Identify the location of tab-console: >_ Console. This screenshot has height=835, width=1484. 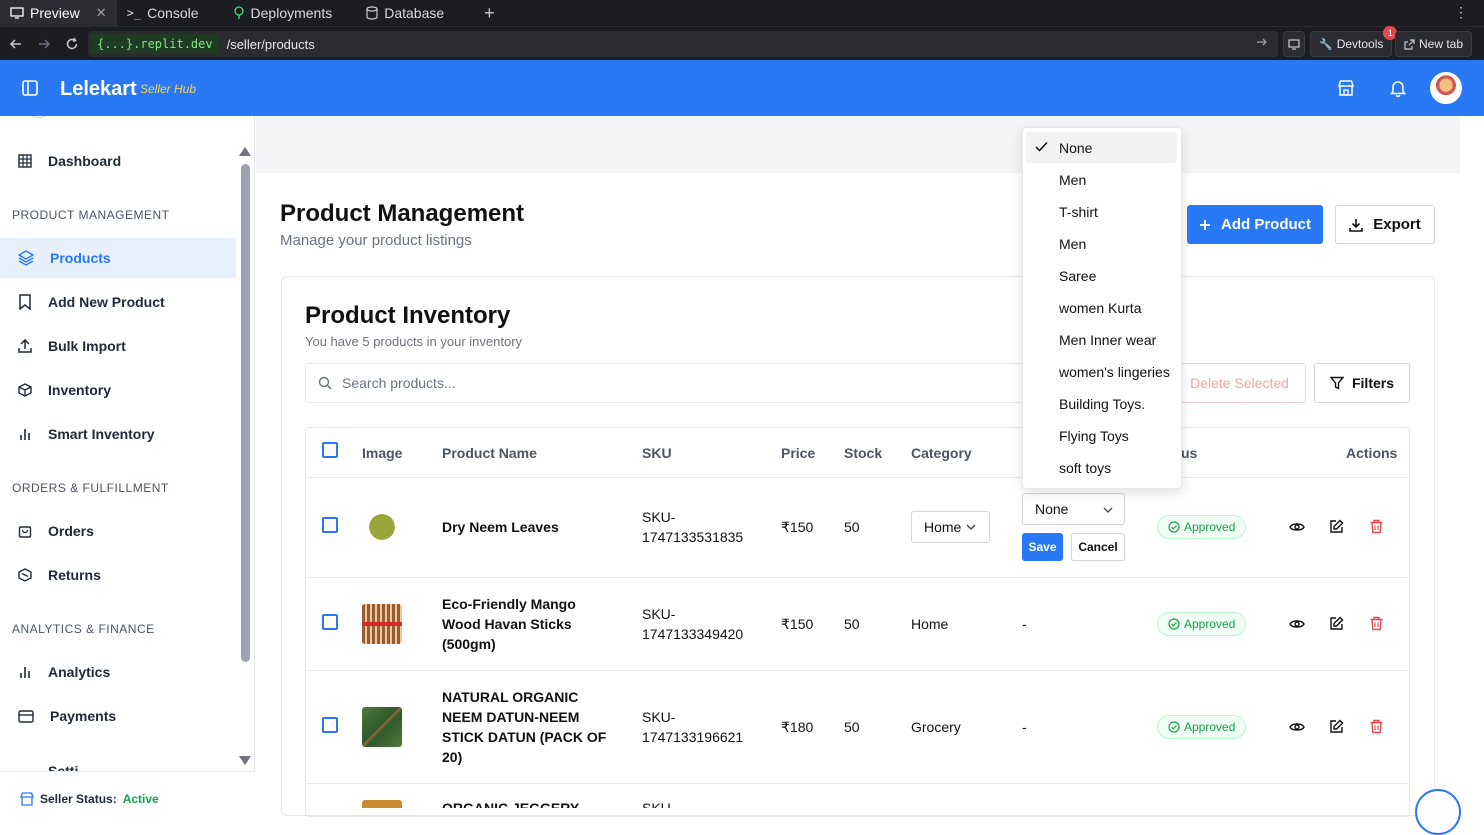
(163, 13).